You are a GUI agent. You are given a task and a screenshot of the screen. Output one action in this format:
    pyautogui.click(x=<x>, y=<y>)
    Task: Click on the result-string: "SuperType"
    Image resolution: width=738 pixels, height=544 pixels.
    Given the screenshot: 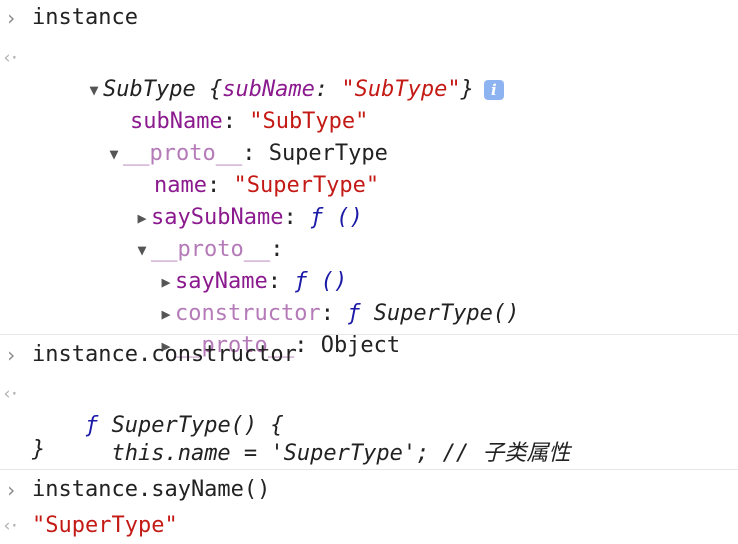 What is the action you would take?
    pyautogui.click(x=105, y=525)
    